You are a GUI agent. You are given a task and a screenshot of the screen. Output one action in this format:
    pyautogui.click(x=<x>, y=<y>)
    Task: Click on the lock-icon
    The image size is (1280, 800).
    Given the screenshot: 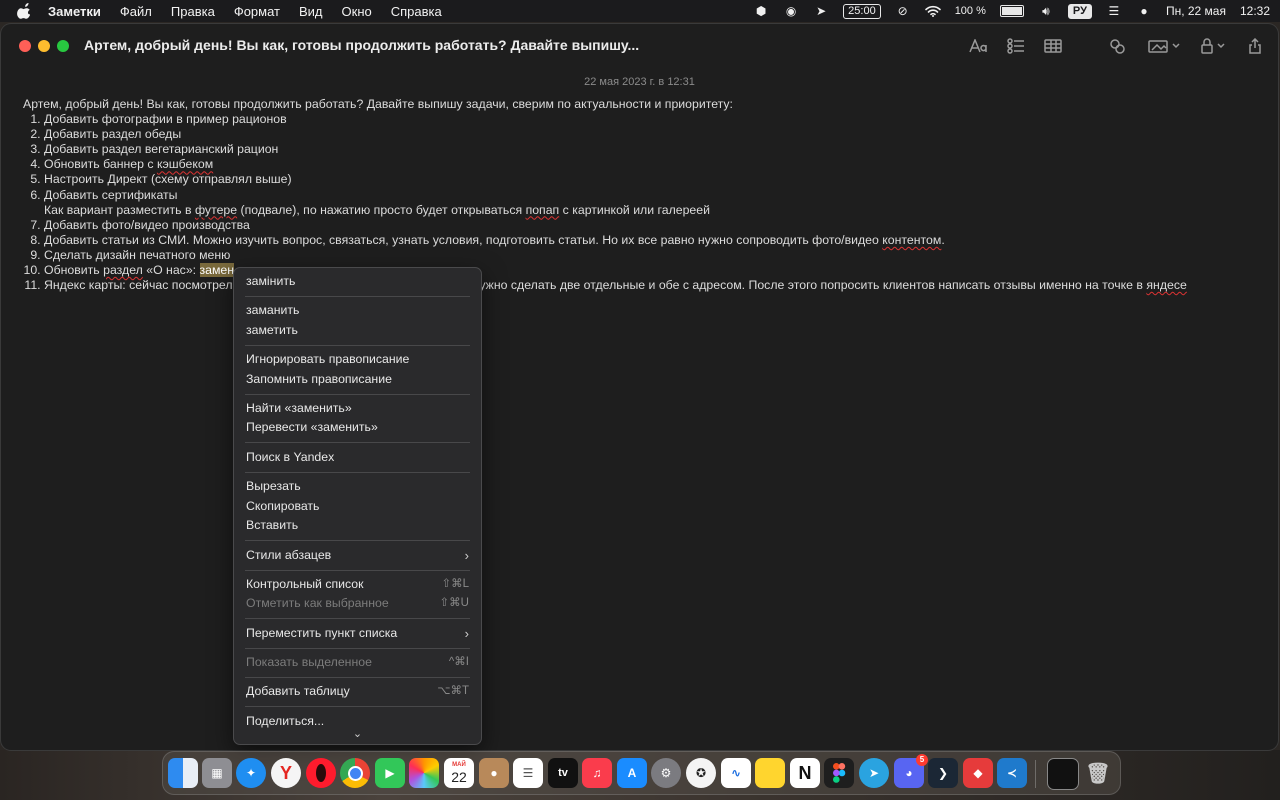 What is the action you would take?
    pyautogui.click(x=1214, y=46)
    